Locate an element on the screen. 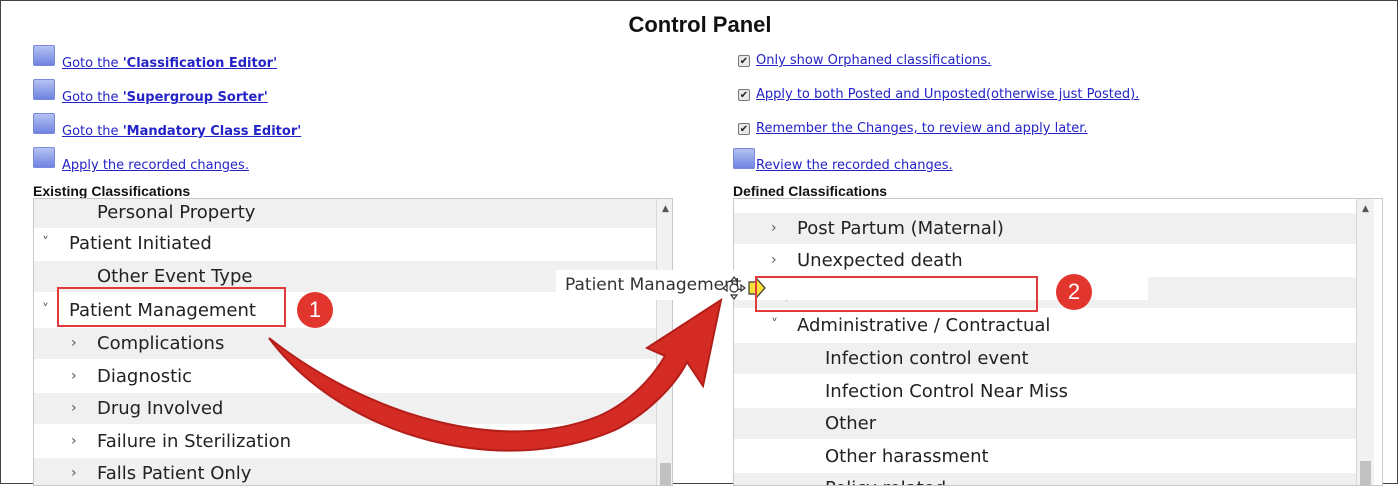 This screenshot has width=1400, height=486. source-highlight-box is located at coordinates (171, 307).